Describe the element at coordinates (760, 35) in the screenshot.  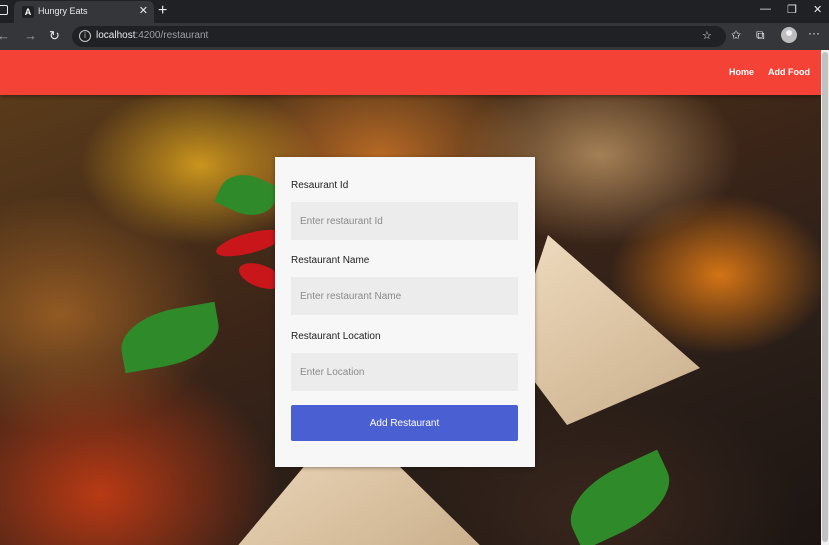
I see `collections-icon: ⧉` at that location.